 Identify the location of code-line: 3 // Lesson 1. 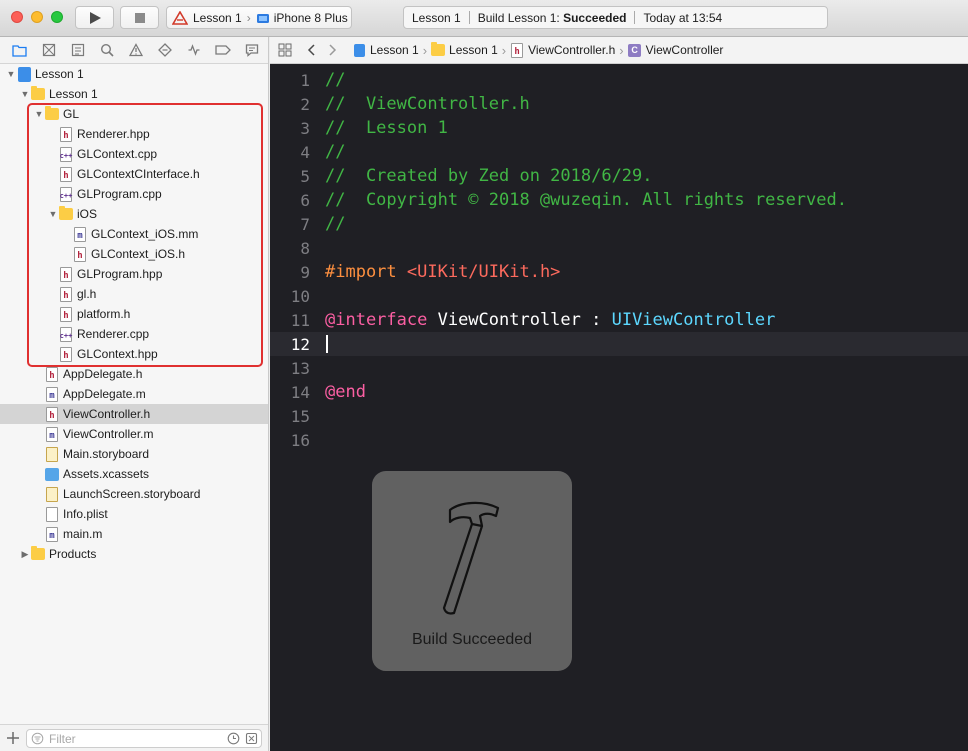
(619, 128).